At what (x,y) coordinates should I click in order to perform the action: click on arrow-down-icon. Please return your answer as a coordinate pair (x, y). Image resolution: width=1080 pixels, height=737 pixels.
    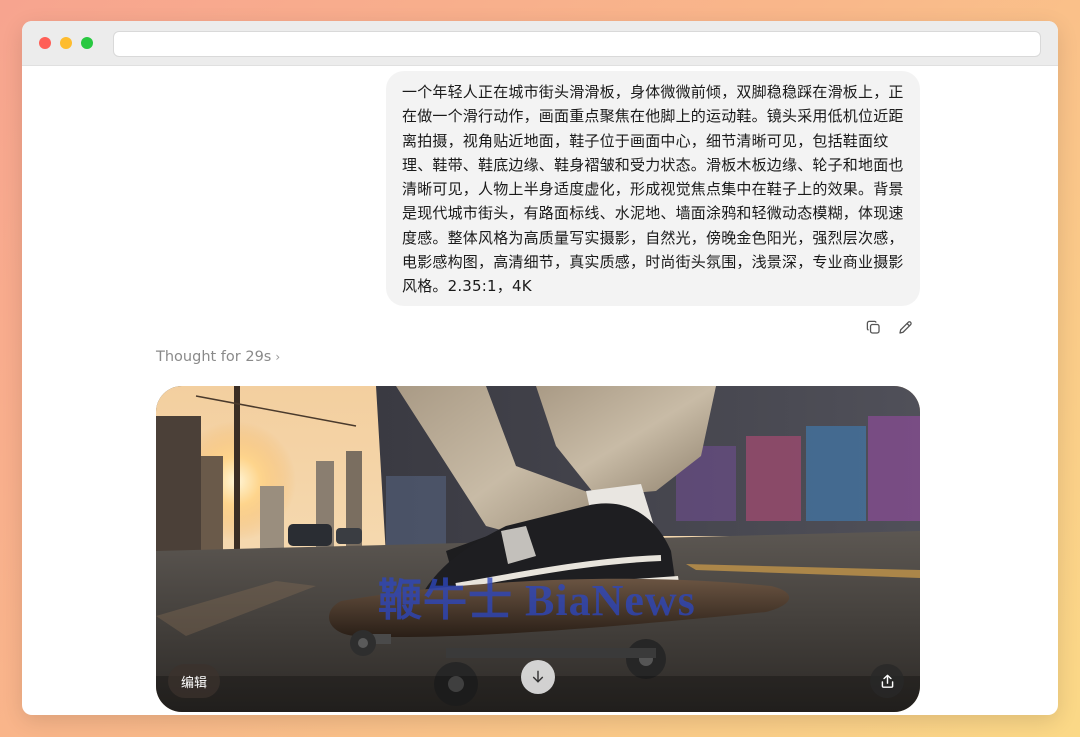
    Looking at the image, I should click on (538, 676).